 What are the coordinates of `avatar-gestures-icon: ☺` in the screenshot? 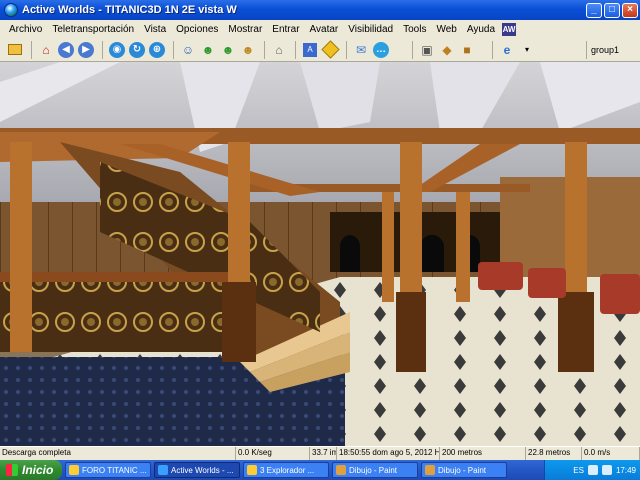 It's located at (188, 50).